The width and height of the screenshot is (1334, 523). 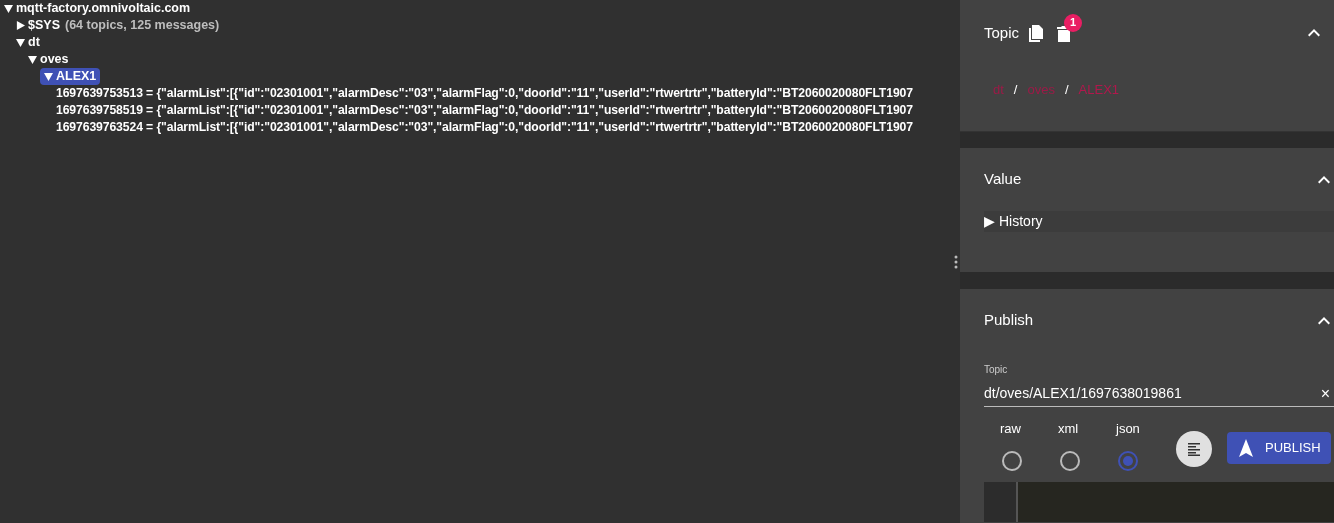 What do you see at coordinates (1325, 393) in the screenshot?
I see `clear-button: ×` at bounding box center [1325, 393].